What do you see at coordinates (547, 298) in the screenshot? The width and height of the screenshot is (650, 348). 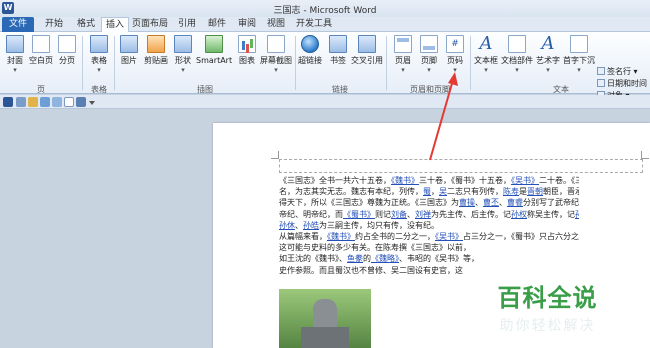 I see `watermark-title: 百科全说` at bounding box center [547, 298].